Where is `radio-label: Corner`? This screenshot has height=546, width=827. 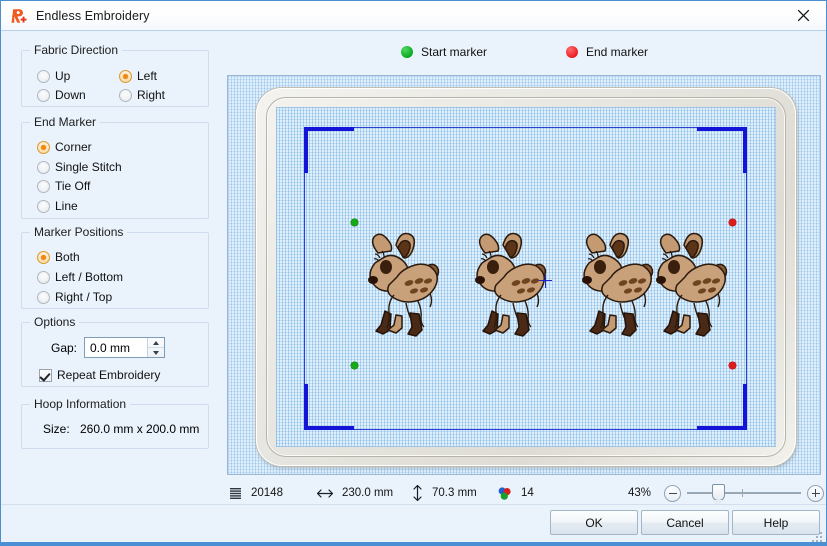
radio-label: Corner is located at coordinates (73, 147).